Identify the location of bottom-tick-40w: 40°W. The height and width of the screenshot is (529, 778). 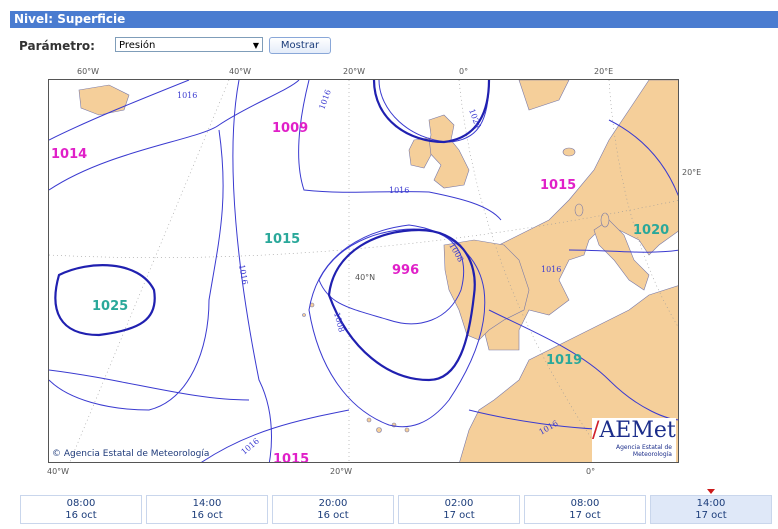
(58, 471).